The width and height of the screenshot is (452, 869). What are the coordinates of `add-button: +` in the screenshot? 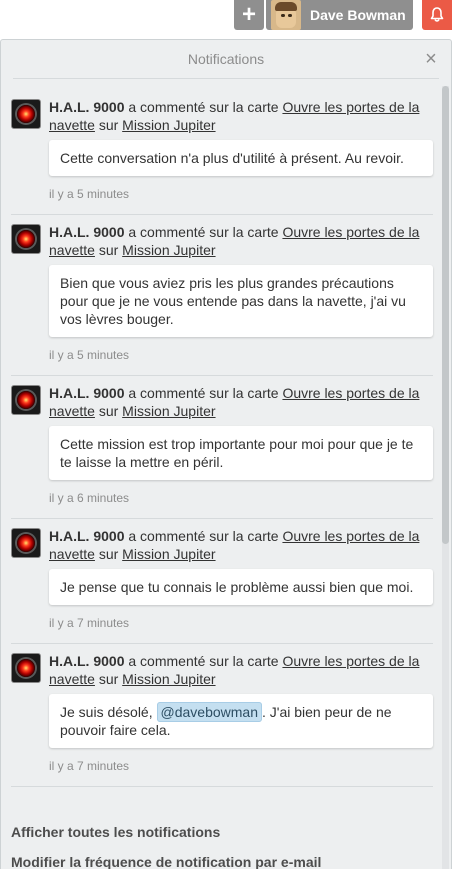 It's located at (249, 15).